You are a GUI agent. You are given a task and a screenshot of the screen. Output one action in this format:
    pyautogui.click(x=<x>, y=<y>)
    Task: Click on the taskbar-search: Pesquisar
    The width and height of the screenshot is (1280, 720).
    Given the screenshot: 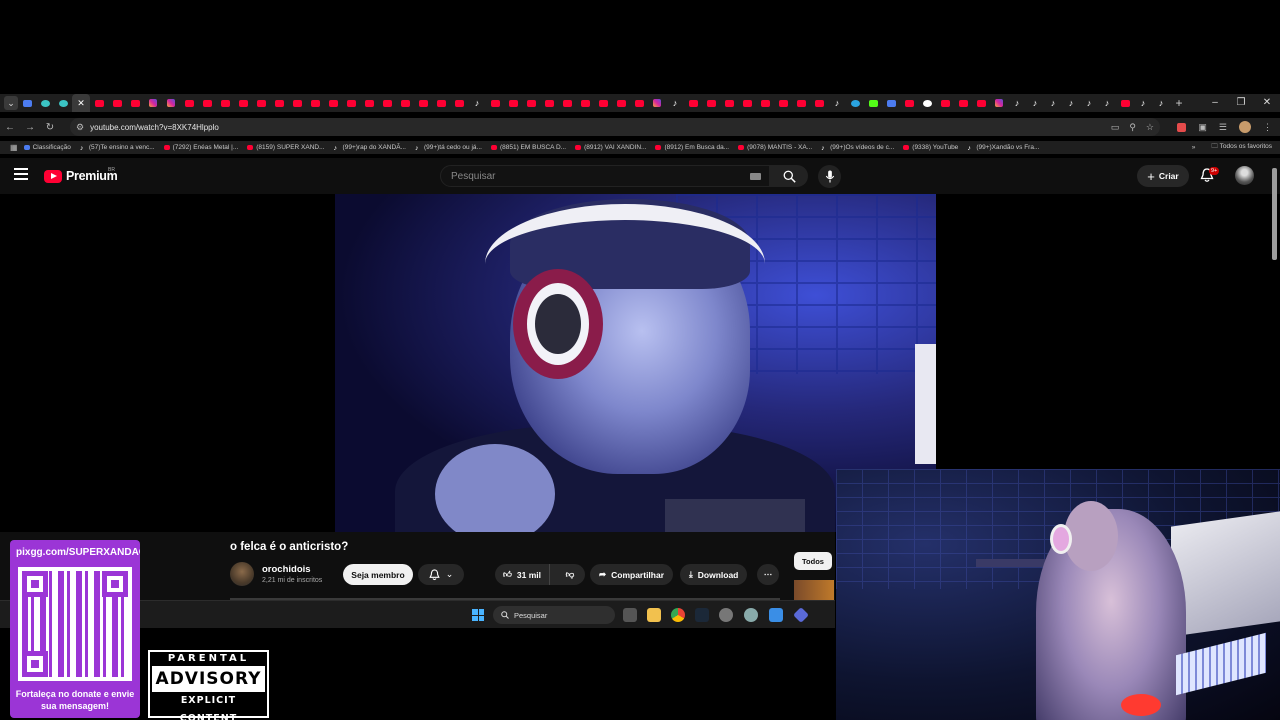 What is the action you would take?
    pyautogui.click(x=554, y=615)
    